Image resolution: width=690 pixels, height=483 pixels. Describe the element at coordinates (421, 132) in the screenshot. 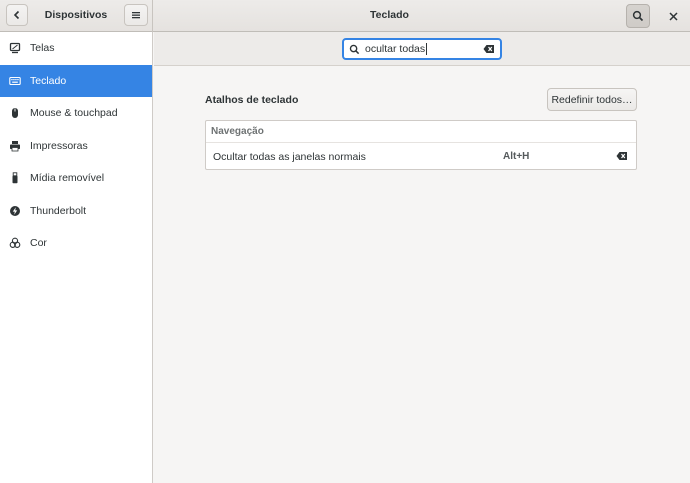

I see `group-header: Navegação` at that location.